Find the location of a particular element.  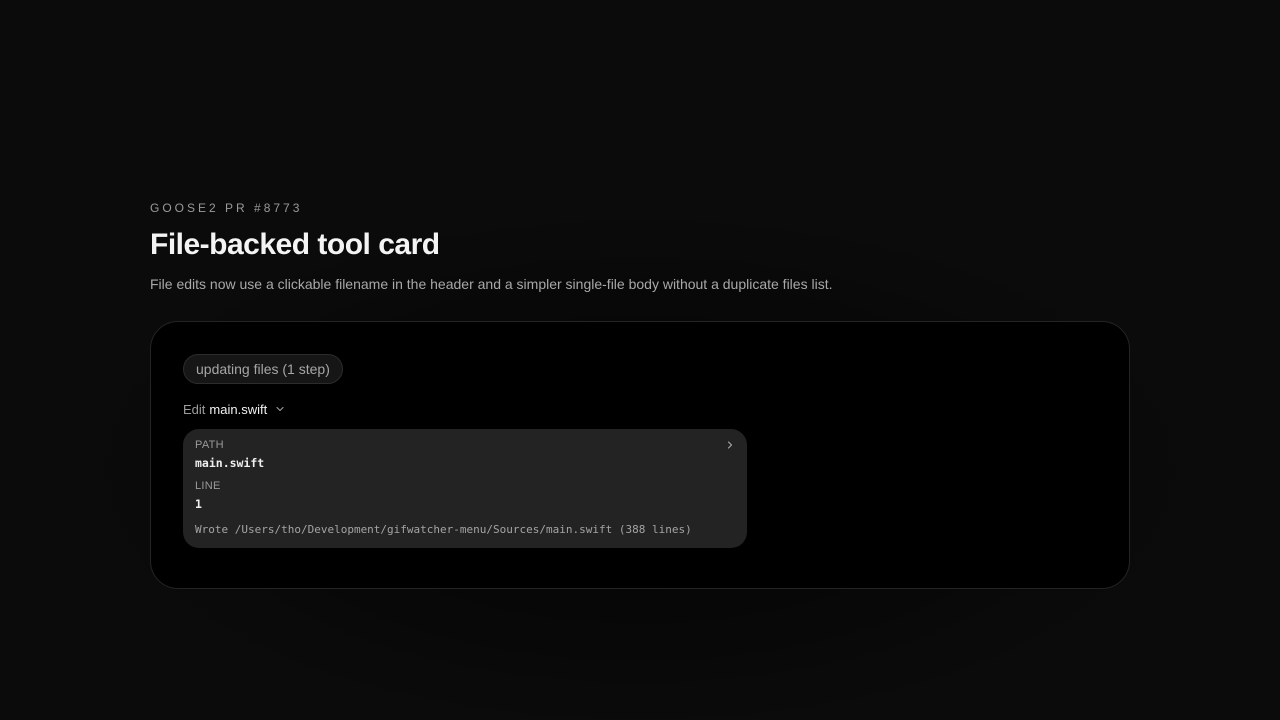

status-chip: updating files (1 step) is located at coordinates (263, 369).